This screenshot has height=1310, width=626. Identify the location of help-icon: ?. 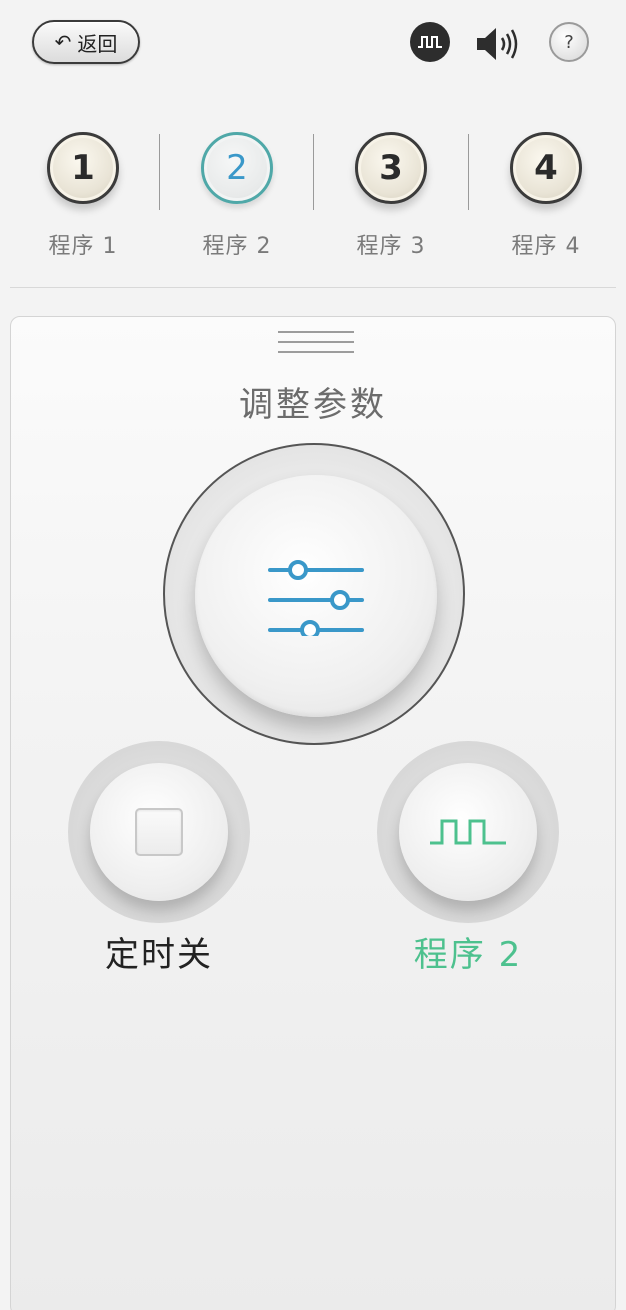
(569, 42).